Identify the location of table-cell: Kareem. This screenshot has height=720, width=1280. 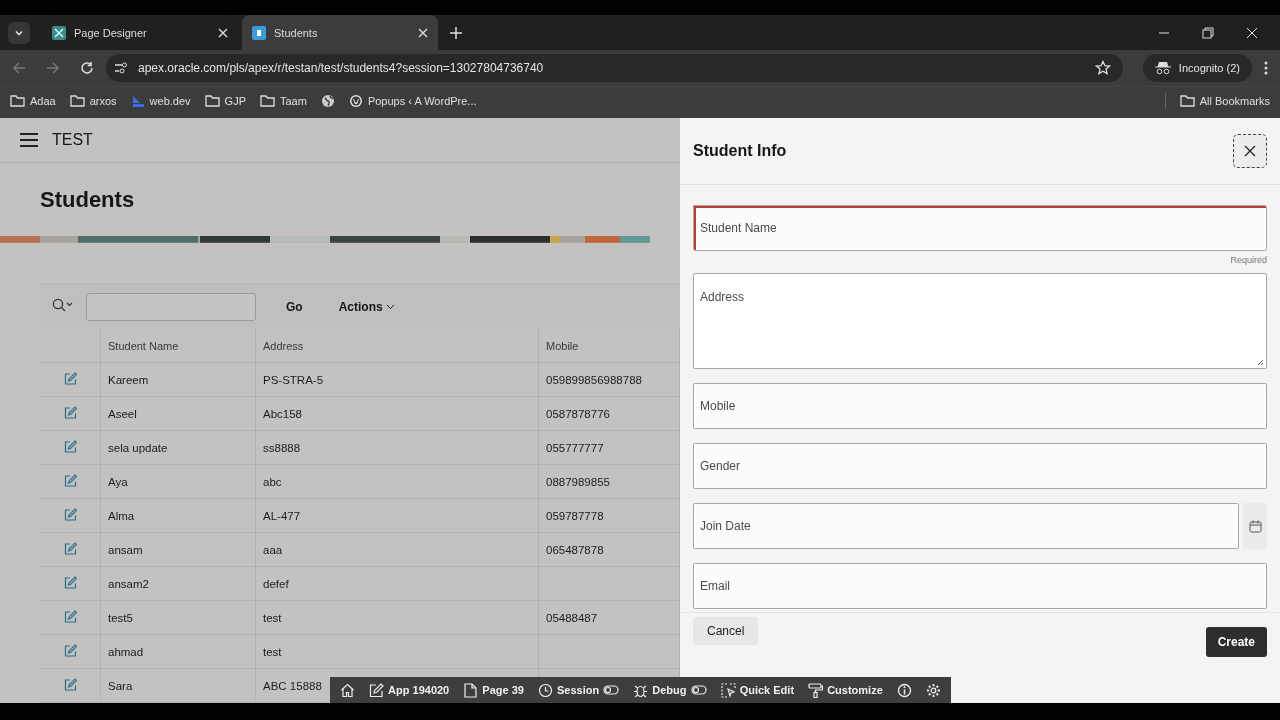
(128, 379).